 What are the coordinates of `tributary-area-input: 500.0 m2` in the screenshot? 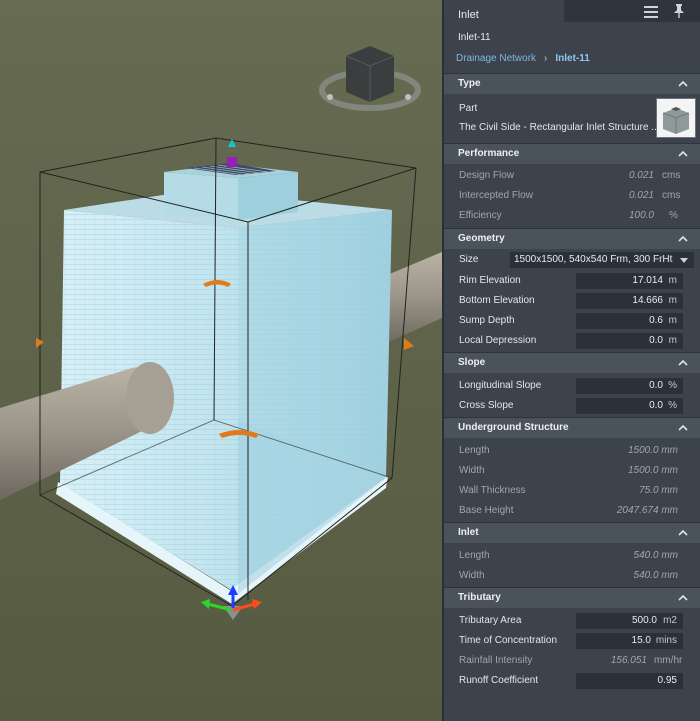 It's located at (629, 621).